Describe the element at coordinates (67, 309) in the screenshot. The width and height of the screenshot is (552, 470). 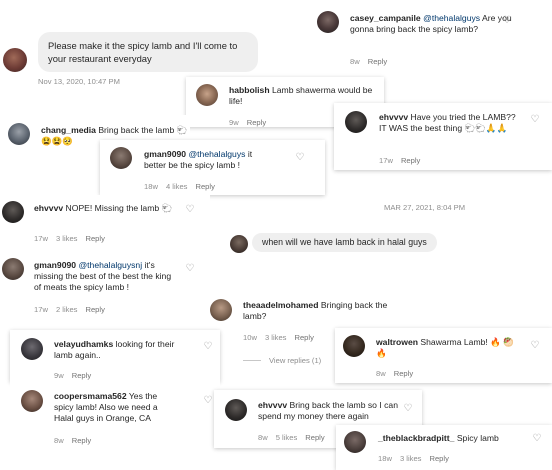
I see `comment-likes: 2 likes` at that location.